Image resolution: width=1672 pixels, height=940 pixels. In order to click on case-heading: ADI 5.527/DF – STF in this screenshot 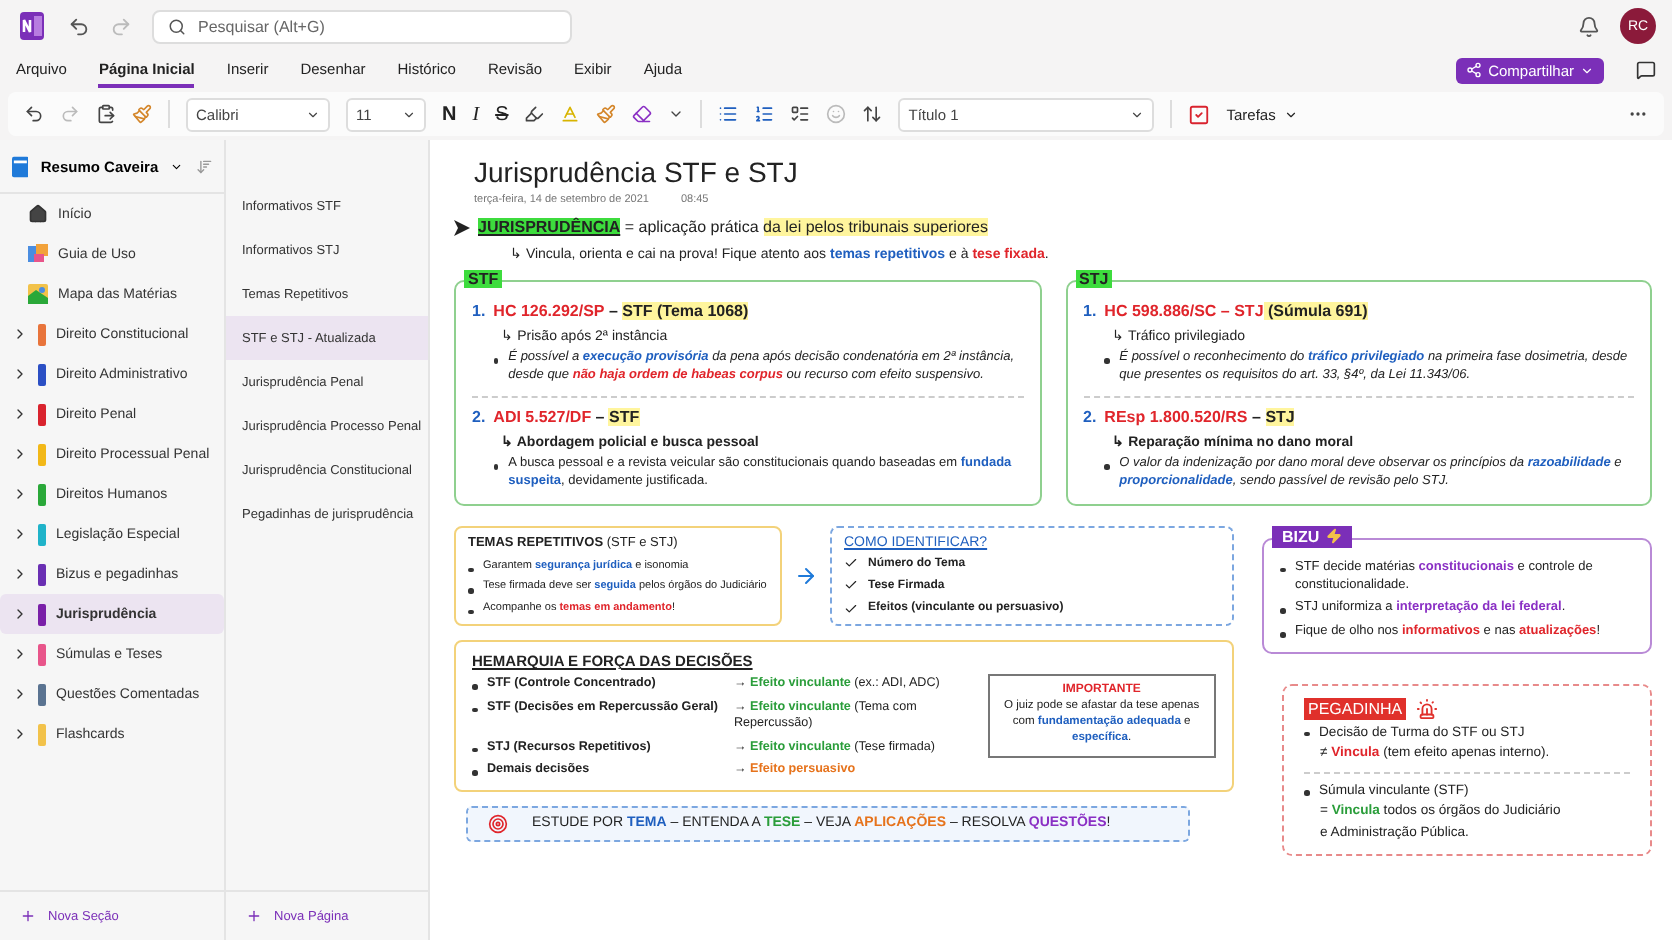, I will do `click(567, 419)`.